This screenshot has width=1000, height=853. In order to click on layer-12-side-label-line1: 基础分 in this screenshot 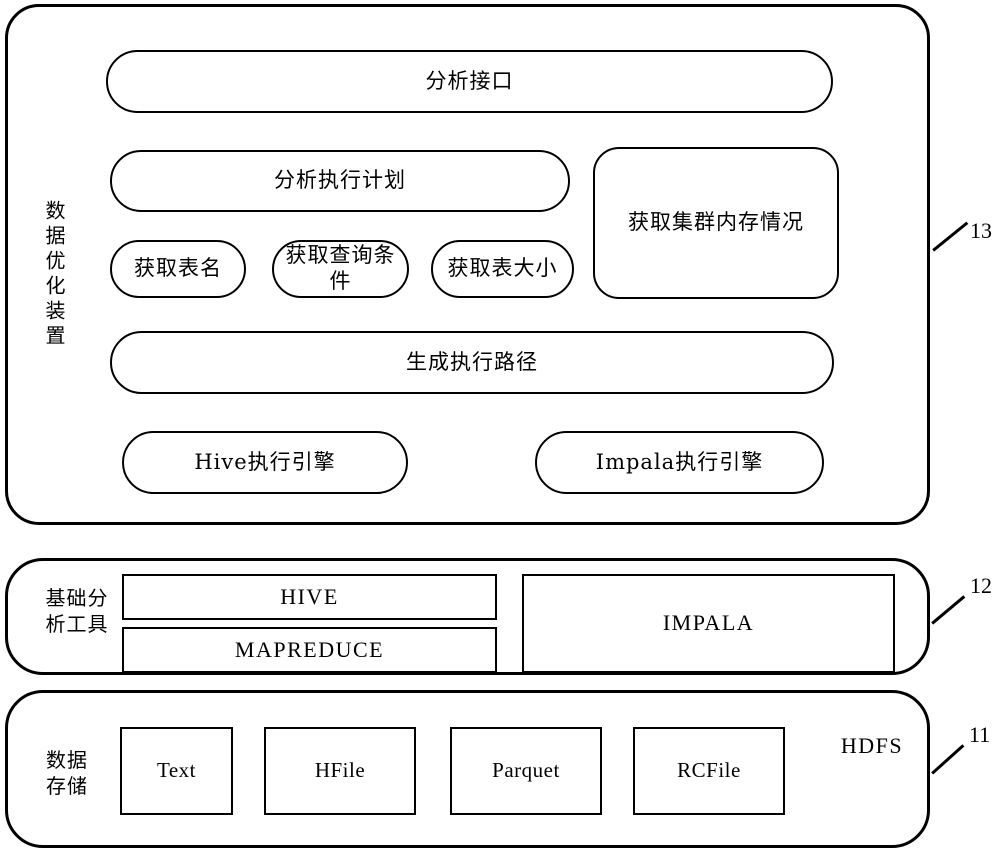, I will do `click(77, 598)`.